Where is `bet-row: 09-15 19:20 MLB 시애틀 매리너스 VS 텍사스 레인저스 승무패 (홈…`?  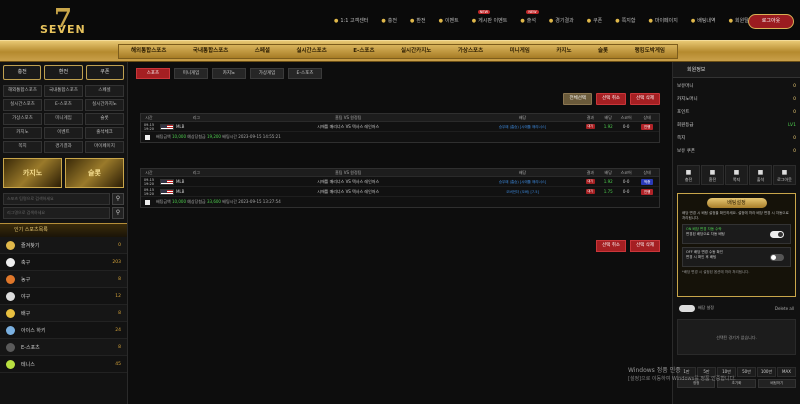
bet-row: 09-15 19:20 MLB 시애틀 매리너스 VS 텍사스 레인저스 승무패 (홈… is located at coordinates (400, 182).